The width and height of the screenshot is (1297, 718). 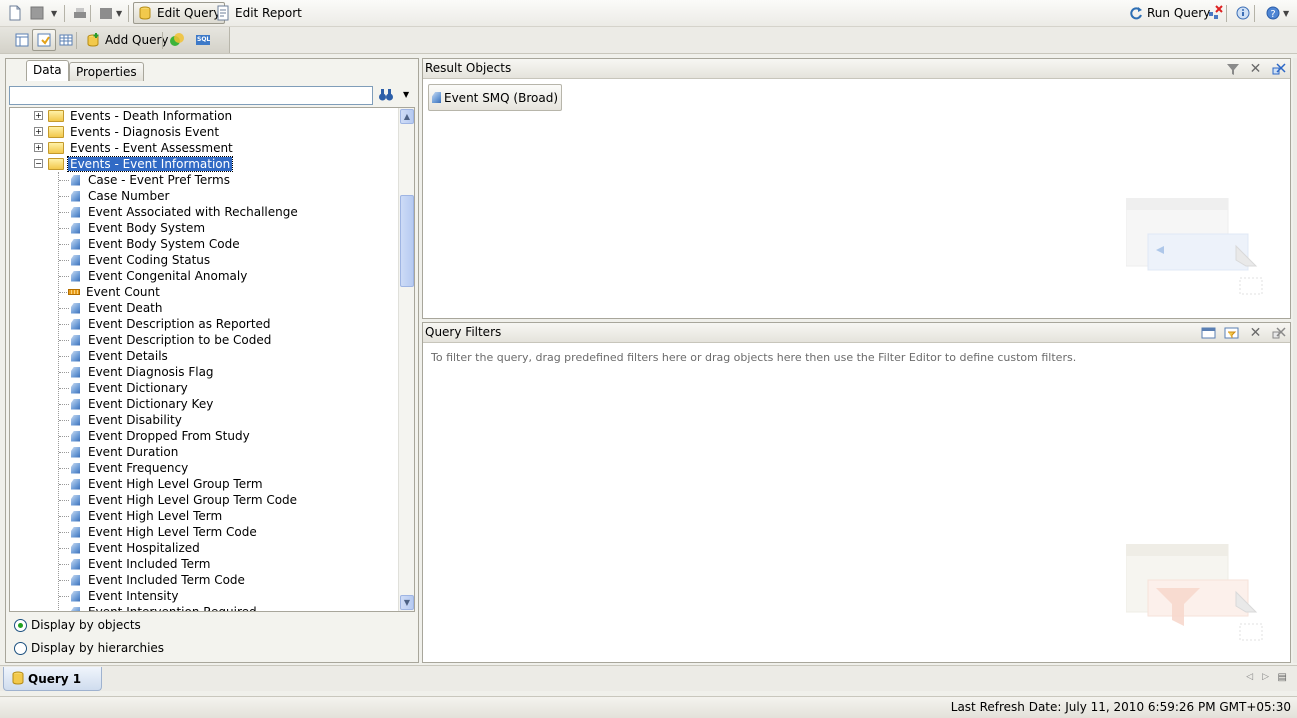 What do you see at coordinates (185, 212) in the screenshot?
I see `tree-object: Event Associated with Rechallenge` at bounding box center [185, 212].